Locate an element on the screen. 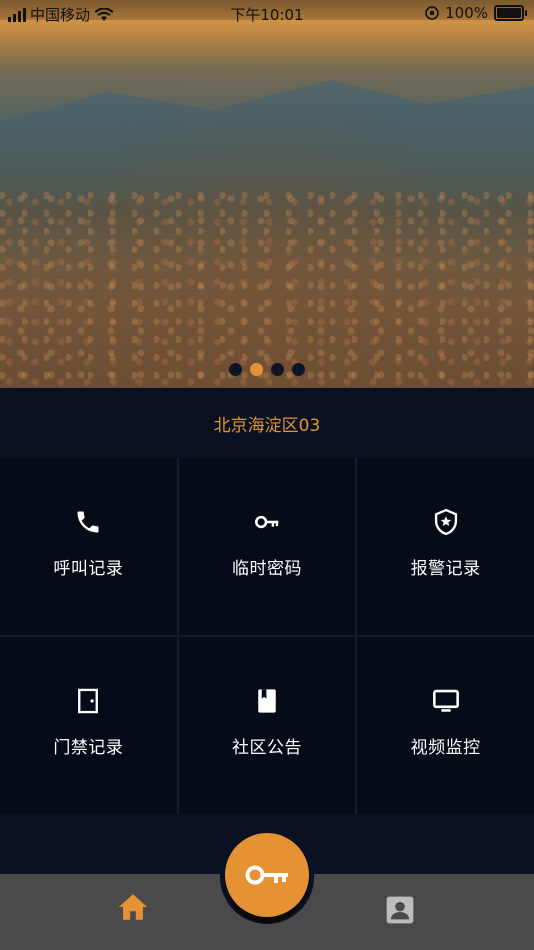 Image resolution: width=534 pixels, height=950 pixels. temp-password-button: 临时密码 is located at coordinates (267, 546).